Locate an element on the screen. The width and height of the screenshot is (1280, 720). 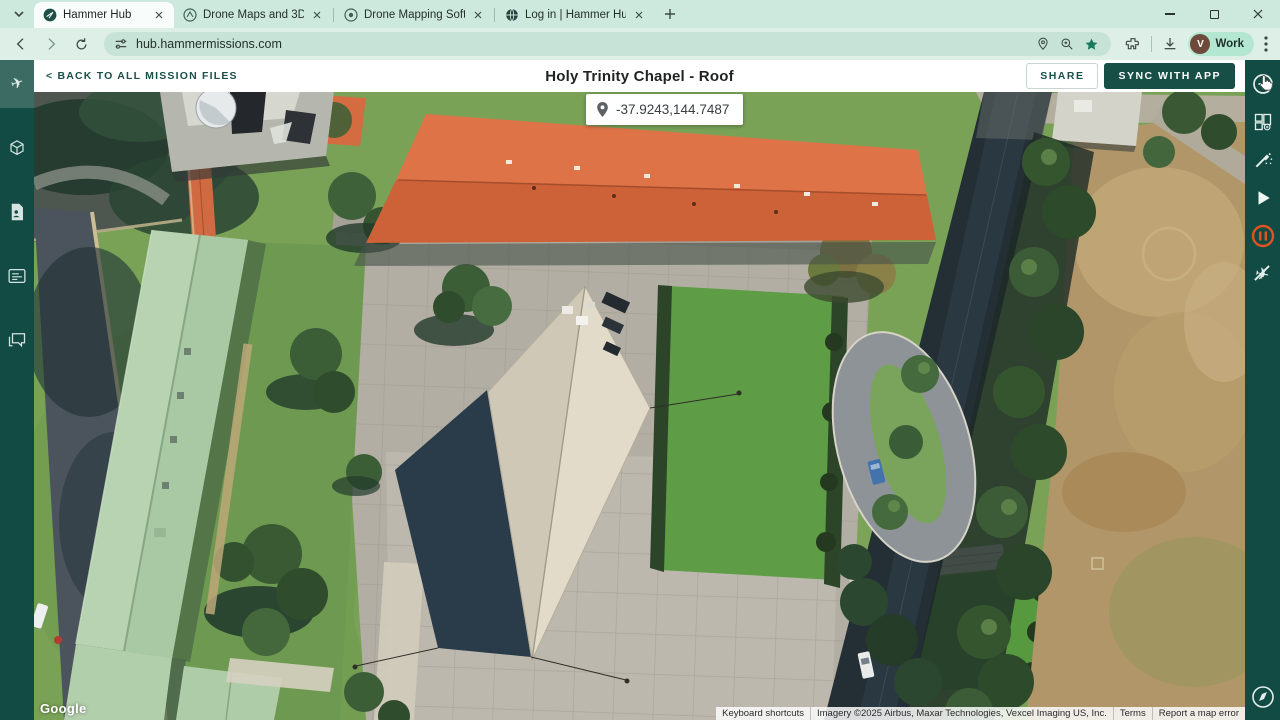
draw-annotate-button is located at coordinates (1263, 160).